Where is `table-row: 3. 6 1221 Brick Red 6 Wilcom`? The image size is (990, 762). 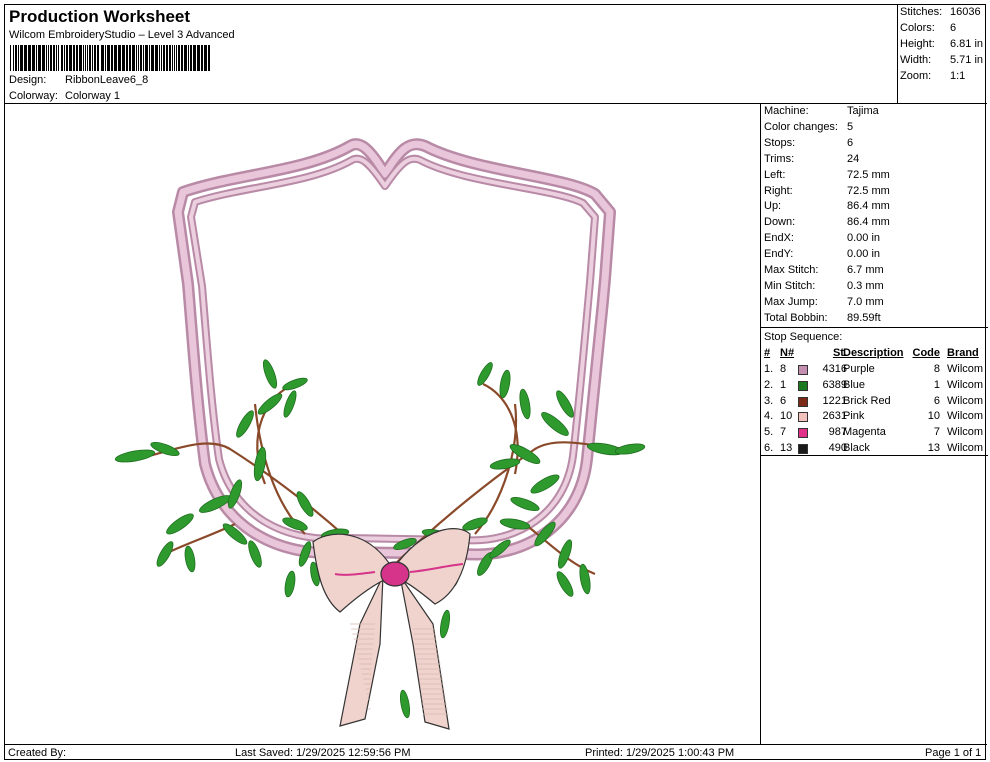
table-row: 3. 6 1221 Brick Red 6 Wilcom is located at coordinates (874, 400).